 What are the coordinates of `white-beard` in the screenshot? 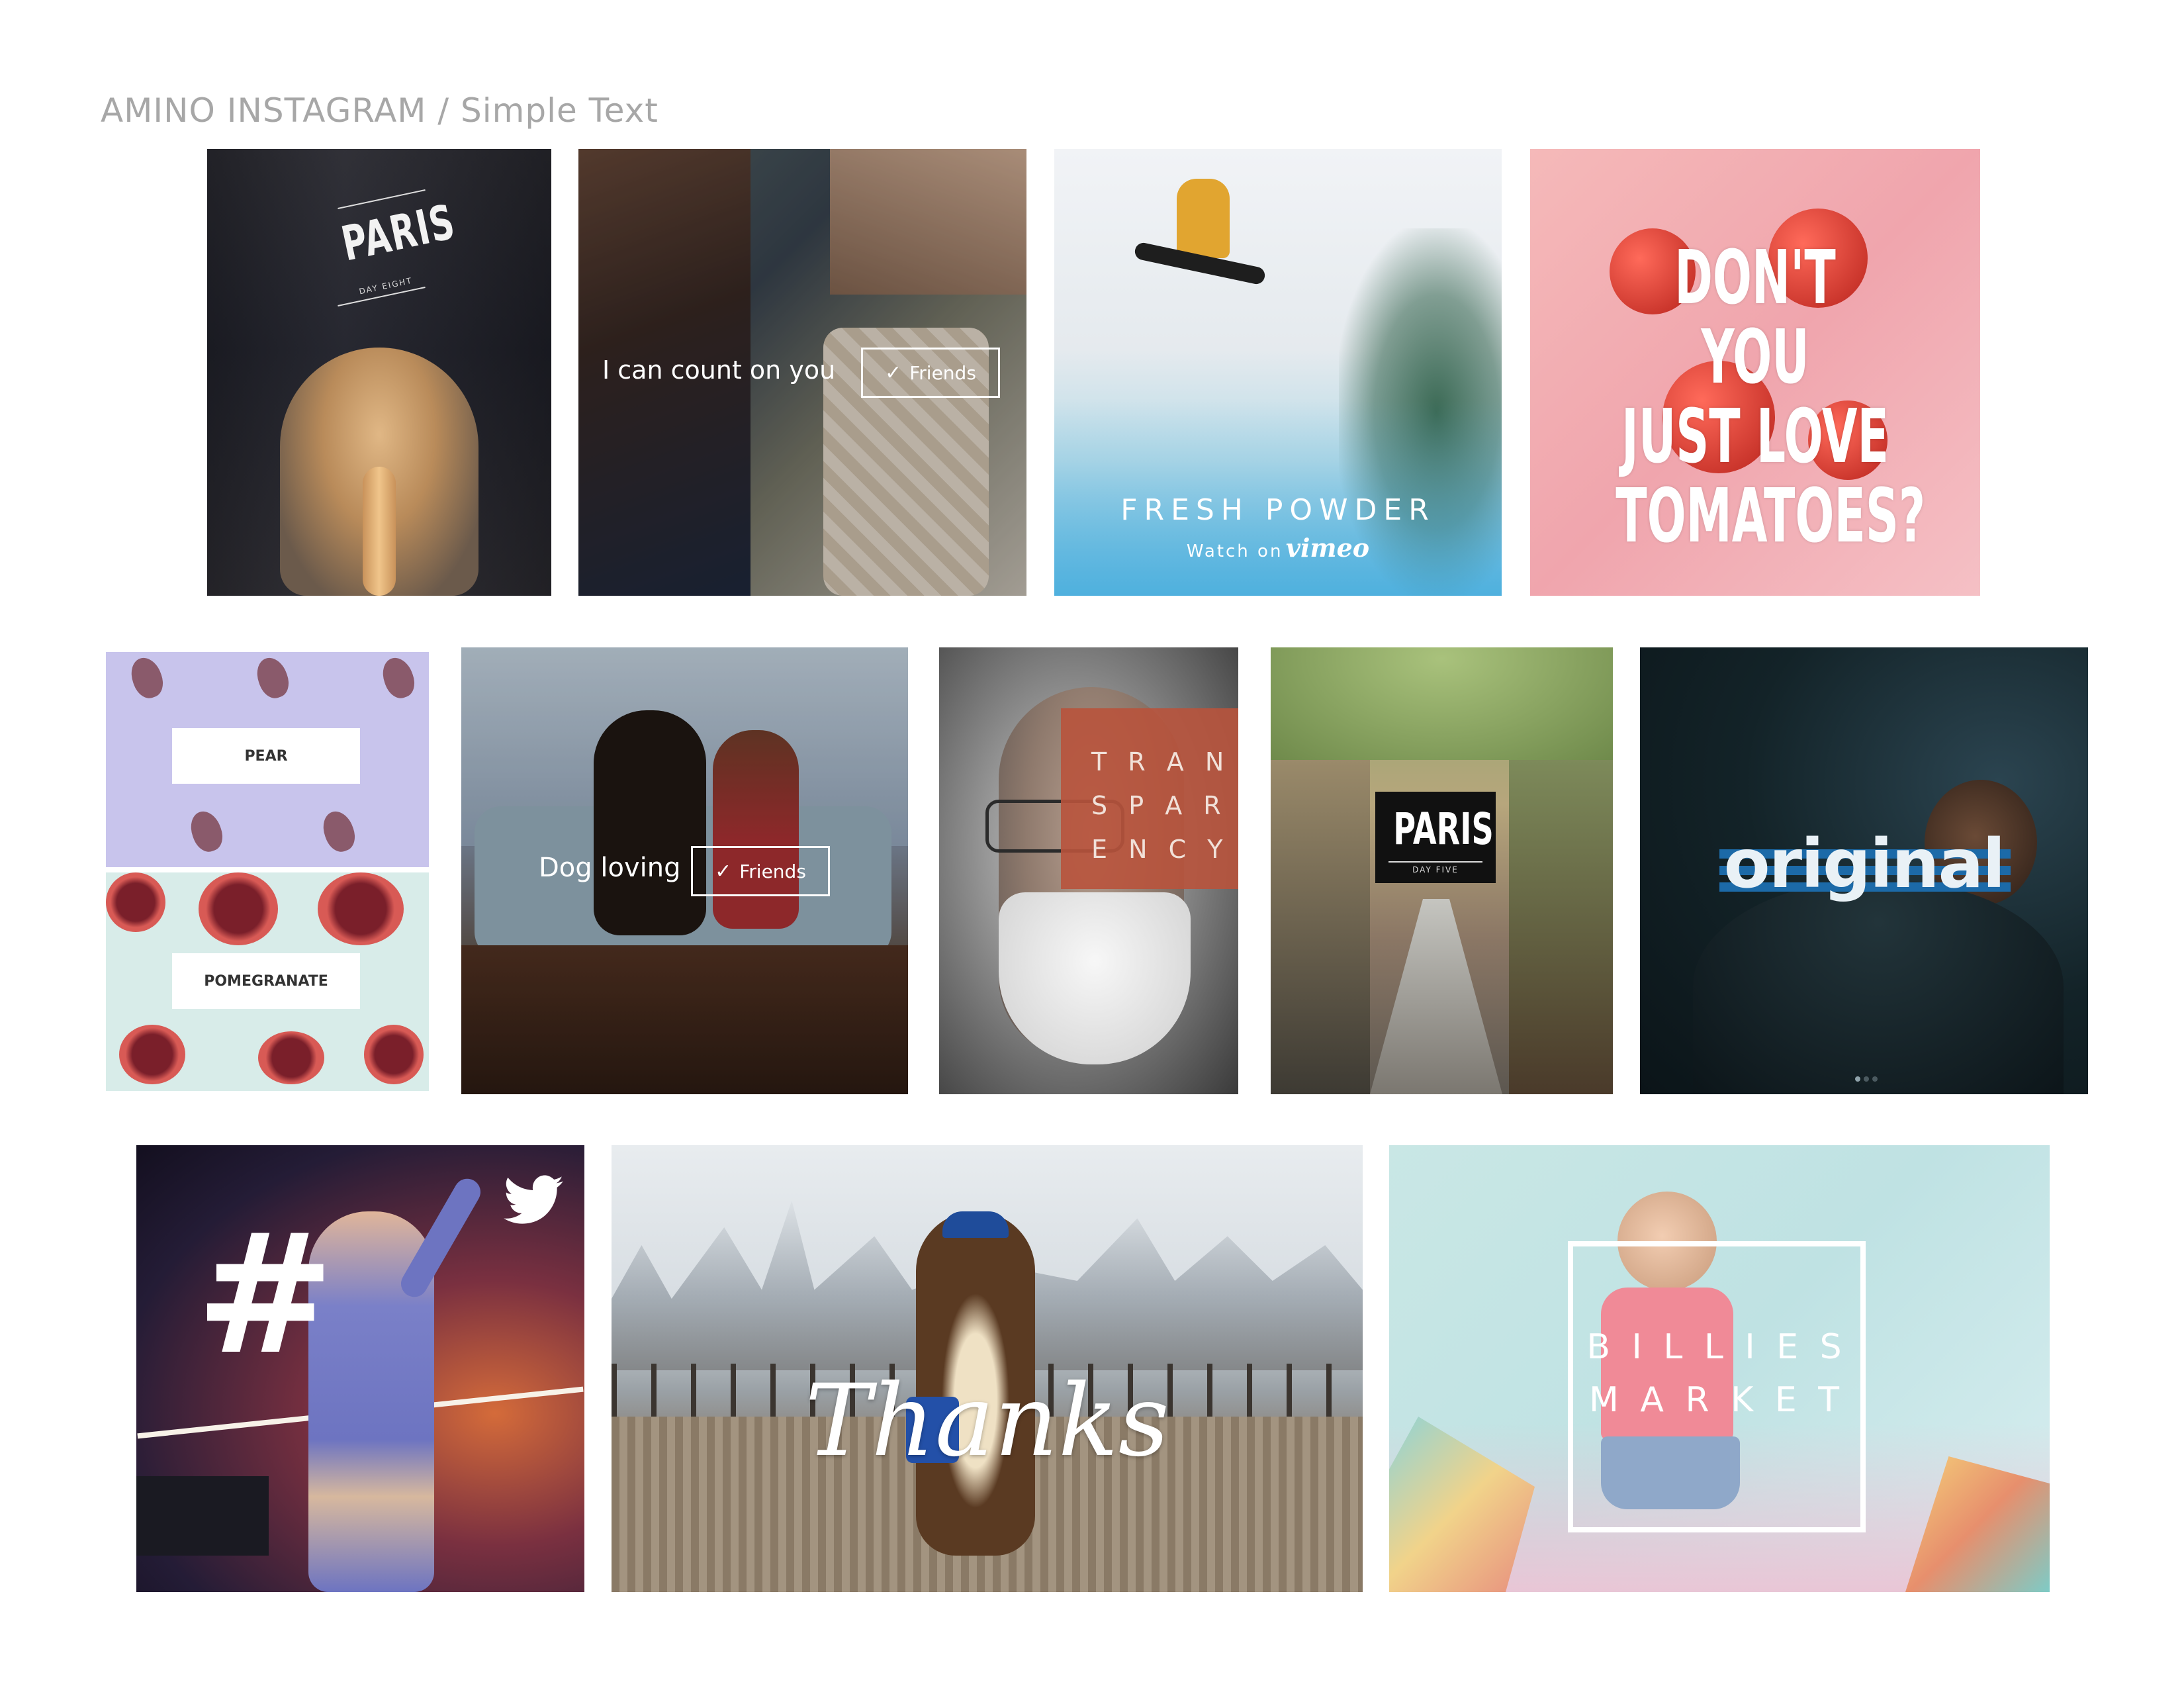 It's located at (1095, 978).